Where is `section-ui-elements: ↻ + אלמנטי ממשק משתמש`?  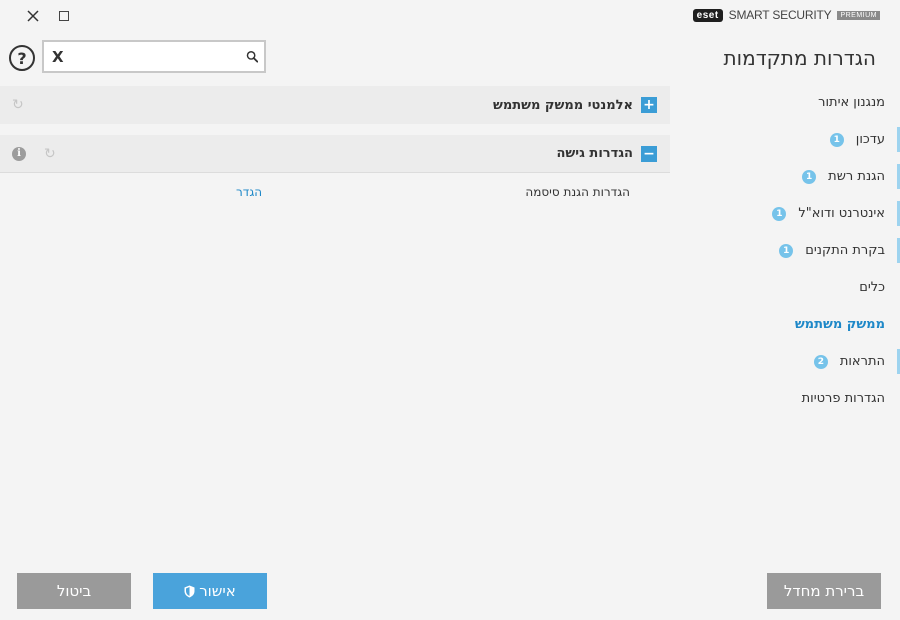 section-ui-elements: ↻ + אלמנטי ממשק משתמש is located at coordinates (335, 105).